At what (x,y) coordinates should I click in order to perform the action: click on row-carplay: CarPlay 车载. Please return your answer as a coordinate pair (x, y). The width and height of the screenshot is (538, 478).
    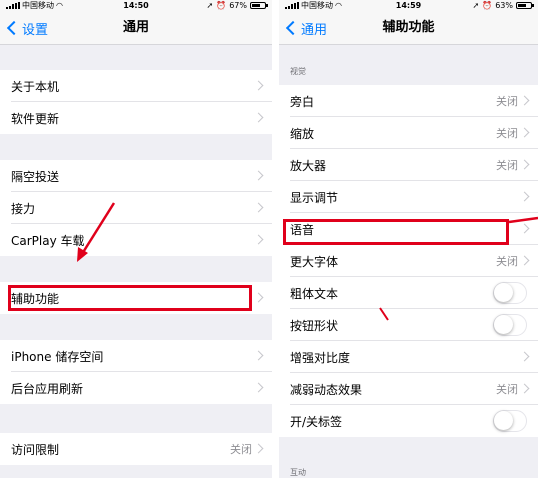
    Looking at the image, I should click on (136, 240).